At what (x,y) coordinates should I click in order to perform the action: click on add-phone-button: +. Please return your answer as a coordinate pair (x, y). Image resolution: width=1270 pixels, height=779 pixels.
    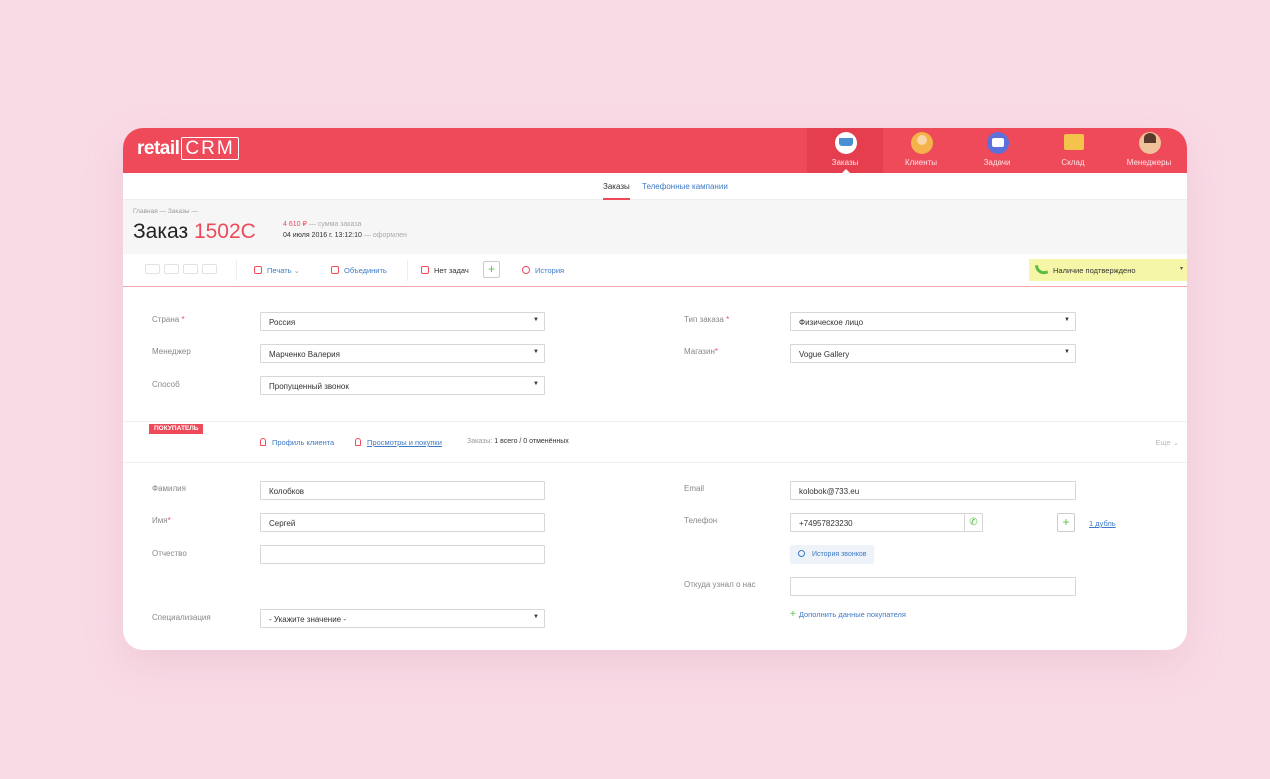
    Looking at the image, I should click on (1066, 522).